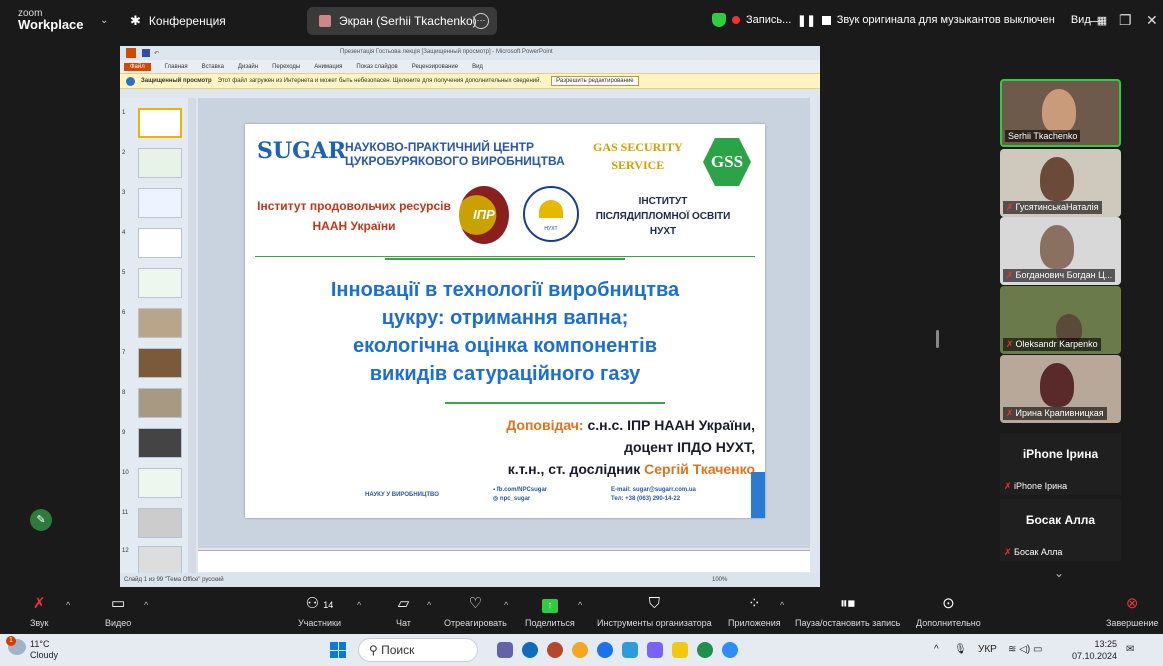  Describe the element at coordinates (376, 67) in the screenshot. I see `tab-slideshow: Показ слайдов` at that location.